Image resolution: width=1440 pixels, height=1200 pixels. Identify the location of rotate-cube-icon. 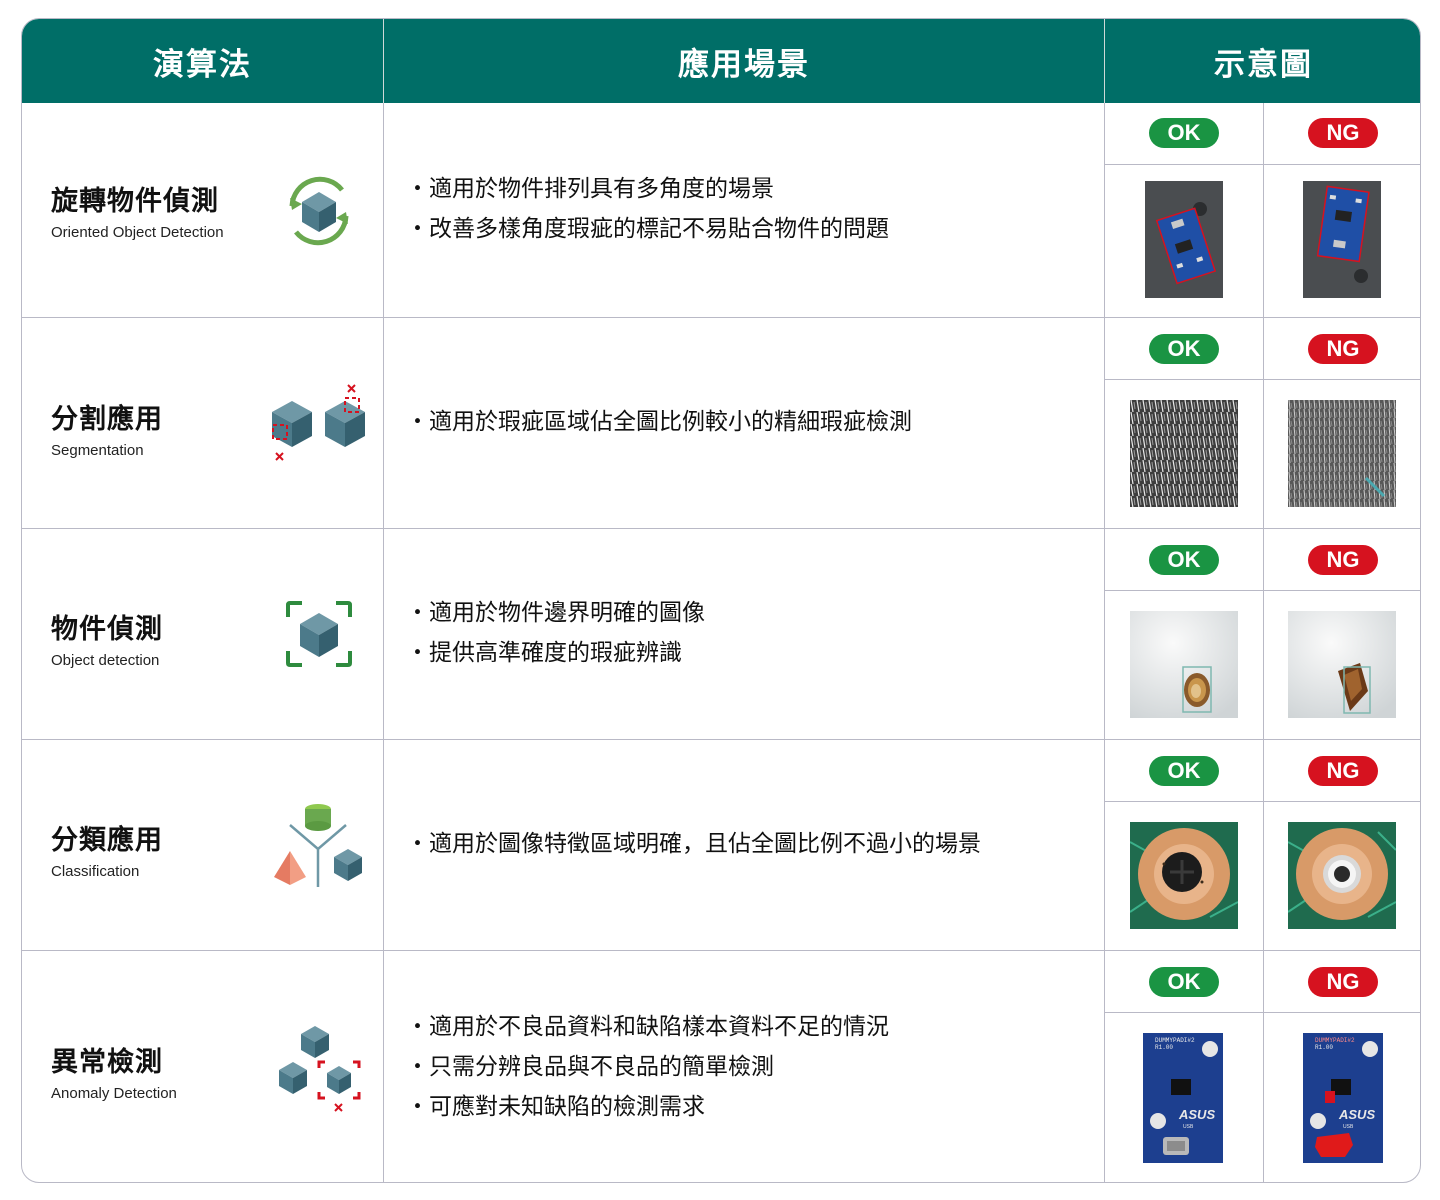
(319, 211).